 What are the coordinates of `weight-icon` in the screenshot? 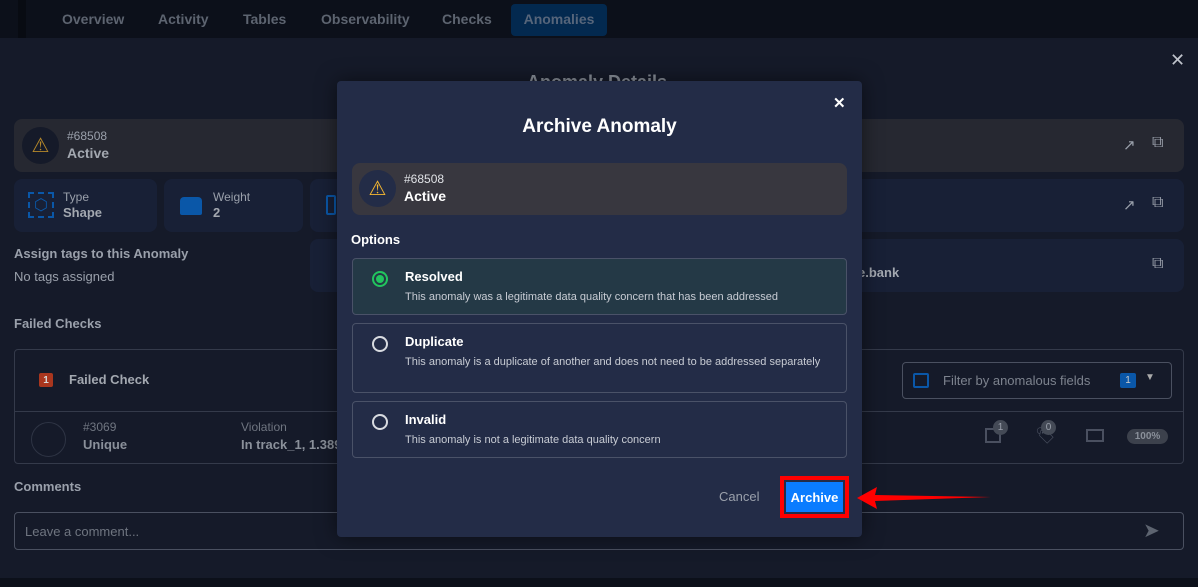 It's located at (191, 206).